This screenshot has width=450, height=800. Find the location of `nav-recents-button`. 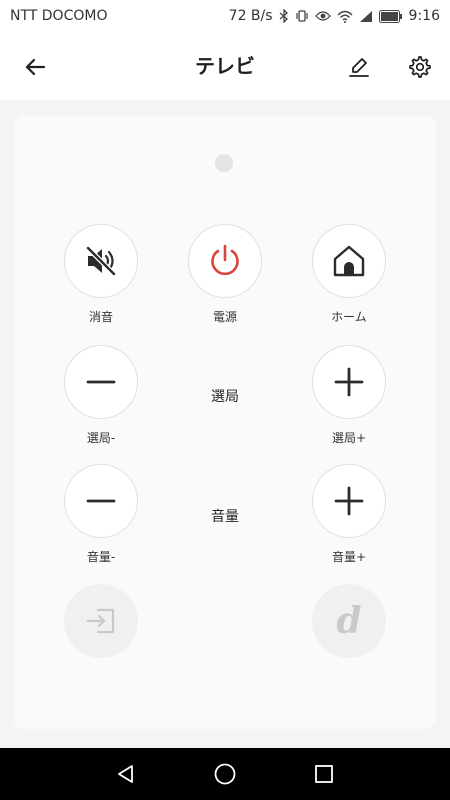

nav-recents-button is located at coordinates (324, 774).